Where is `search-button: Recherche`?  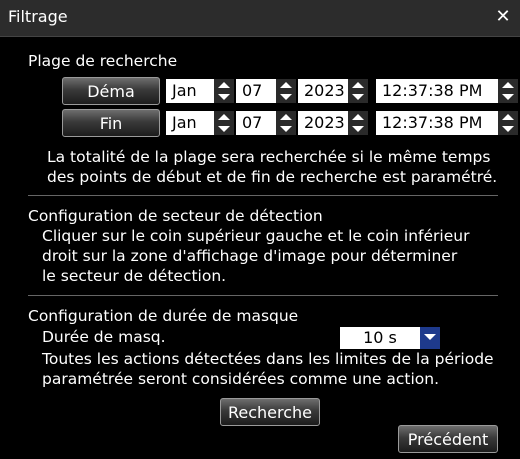
search-button: Recherche is located at coordinates (270, 412).